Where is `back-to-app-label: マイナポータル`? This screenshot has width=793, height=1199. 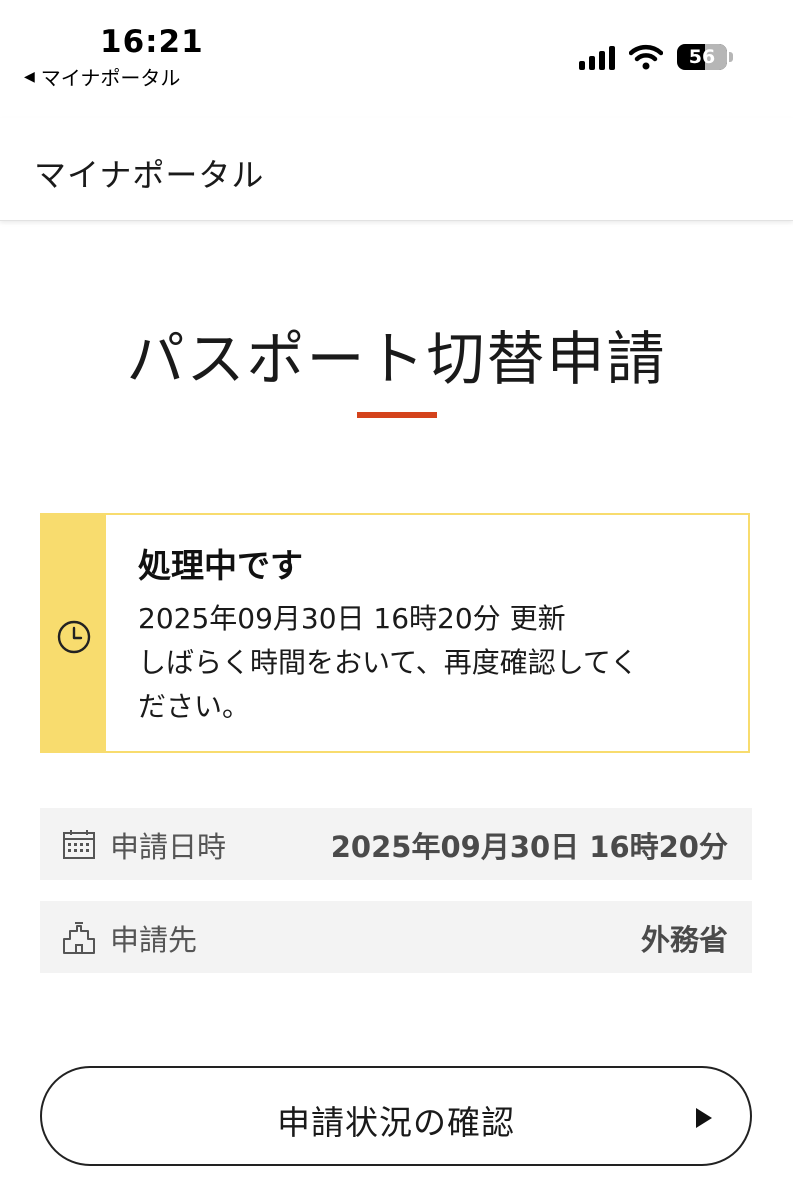 back-to-app-label: マイナポータル is located at coordinates (110, 78).